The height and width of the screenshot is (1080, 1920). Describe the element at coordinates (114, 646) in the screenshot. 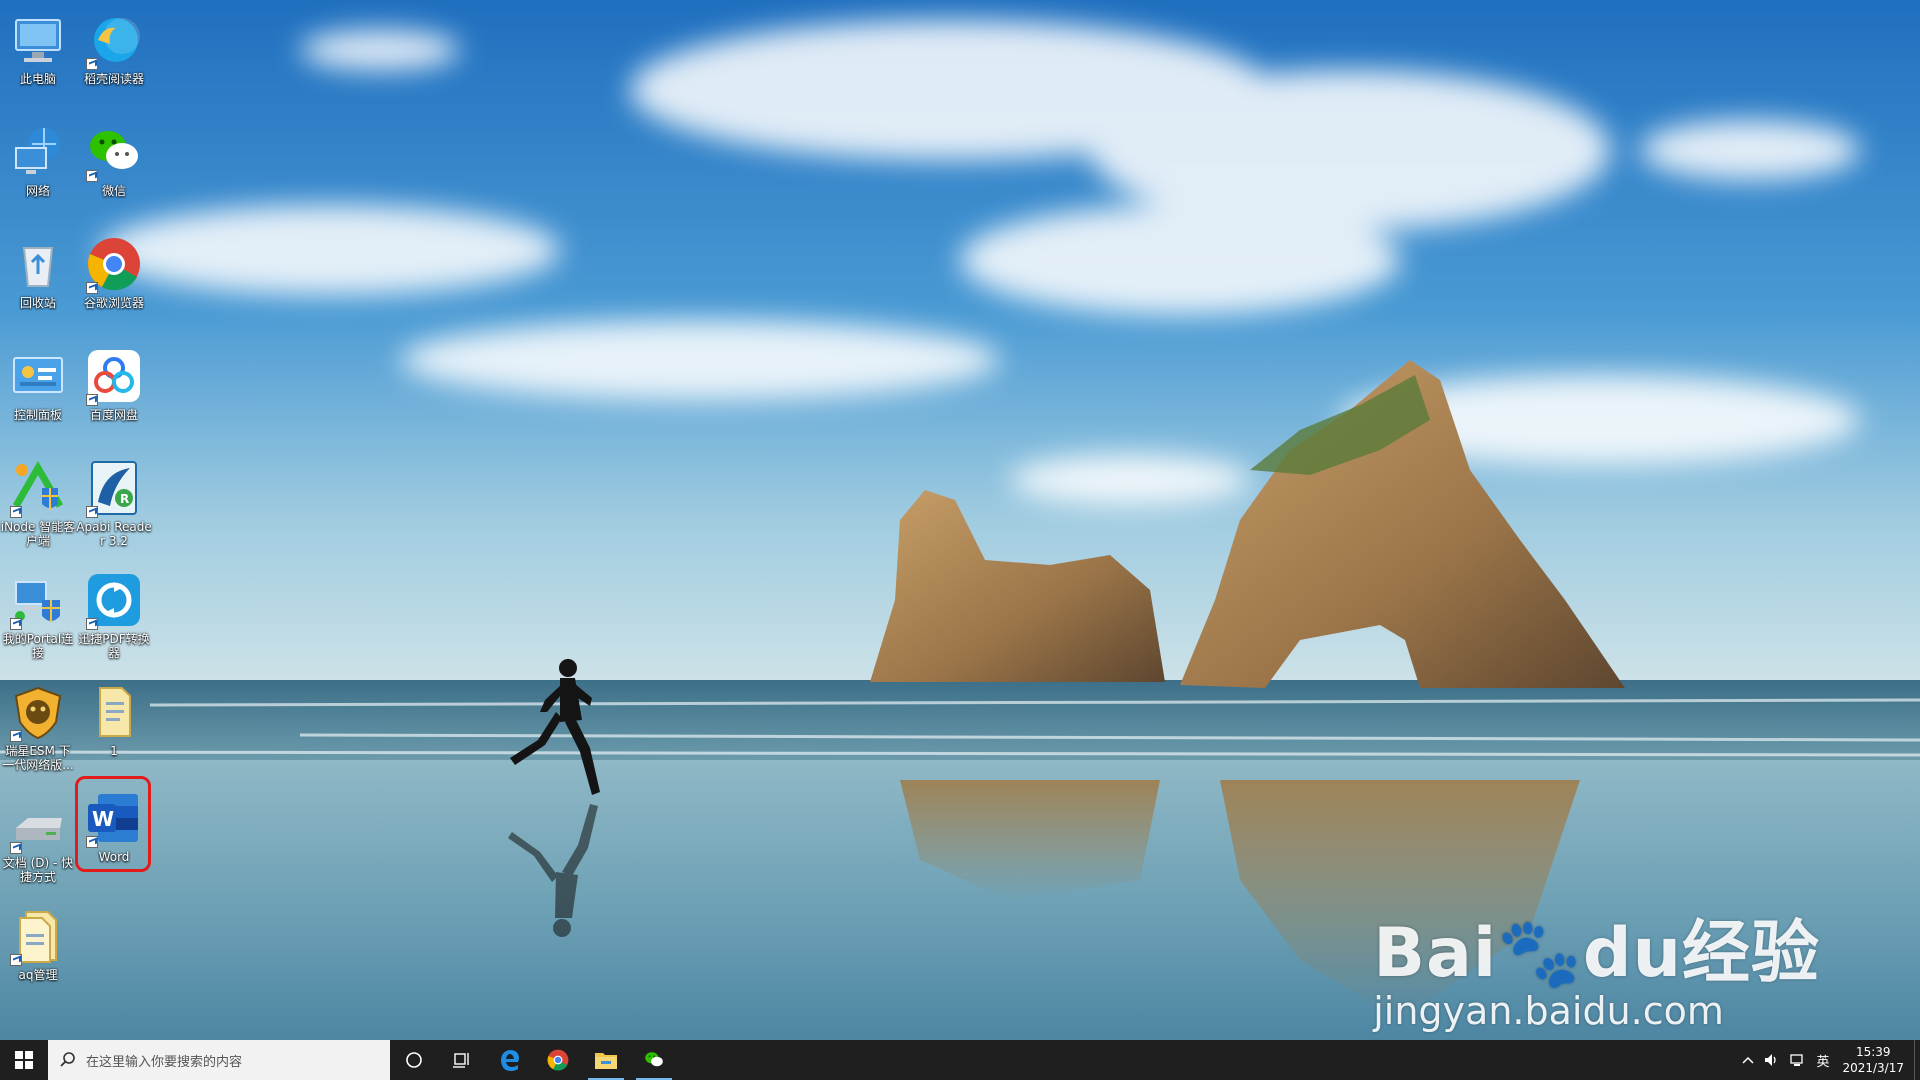

I see `desktop-icon-label: 迅捷PDF转换器` at that location.